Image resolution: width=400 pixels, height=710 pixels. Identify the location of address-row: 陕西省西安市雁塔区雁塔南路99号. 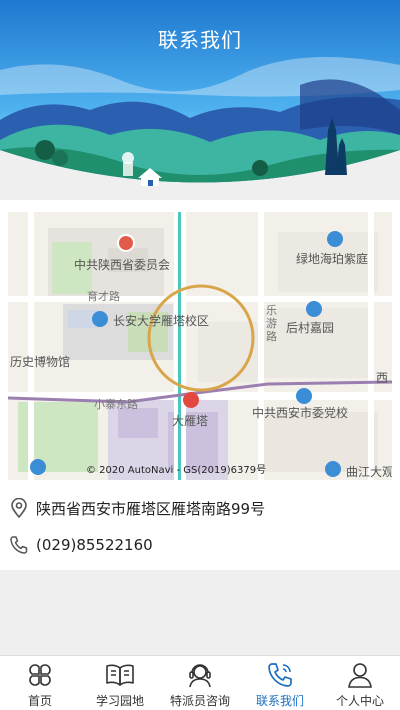
(200, 508).